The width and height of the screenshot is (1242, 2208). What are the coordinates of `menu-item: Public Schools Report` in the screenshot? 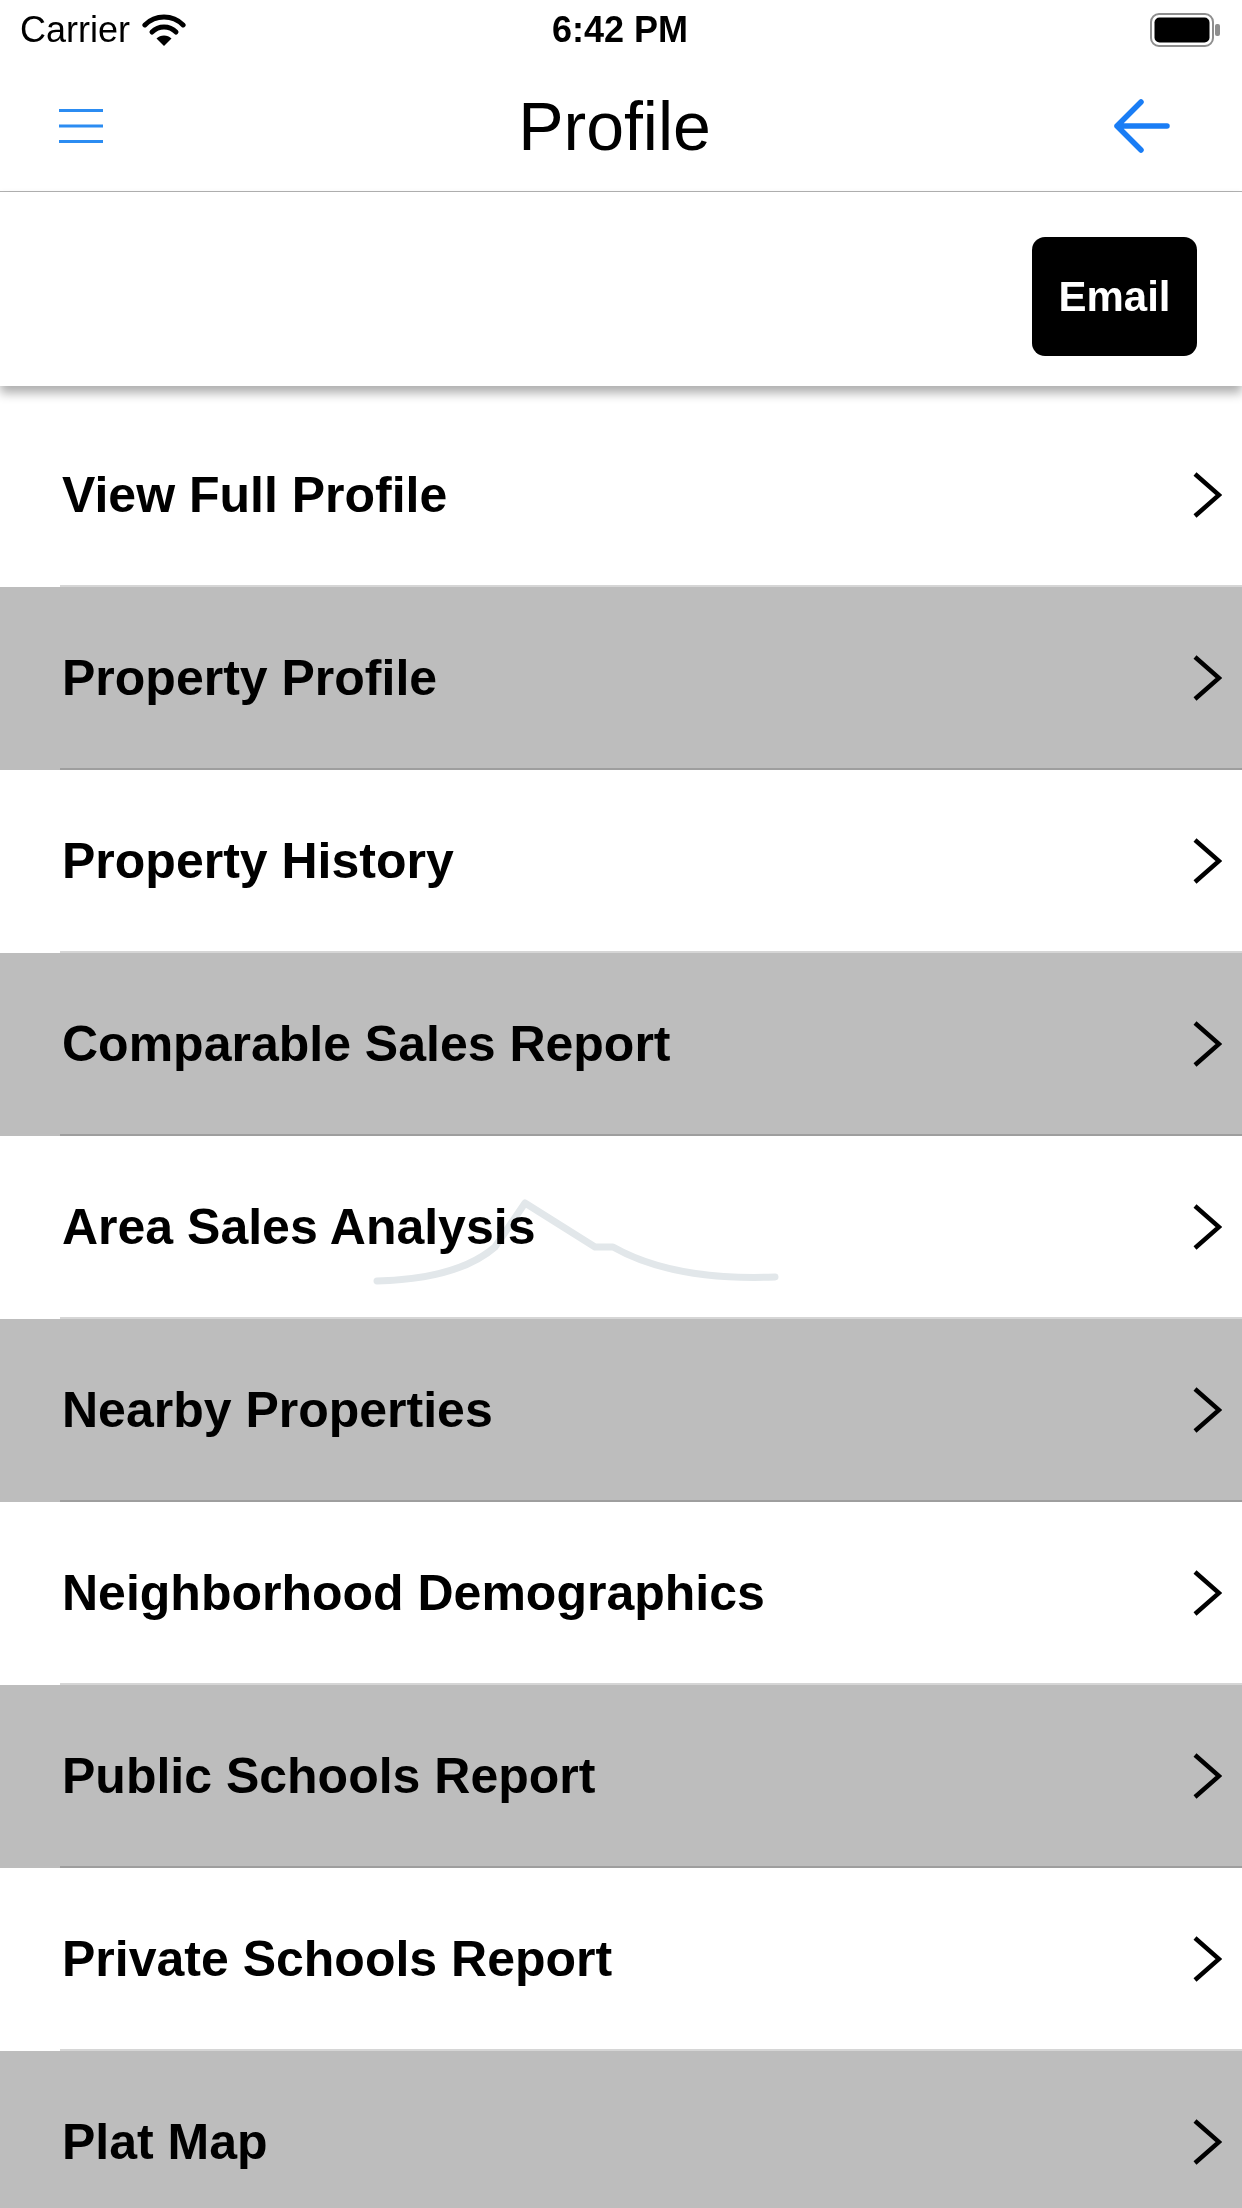 It's located at (621, 1776).